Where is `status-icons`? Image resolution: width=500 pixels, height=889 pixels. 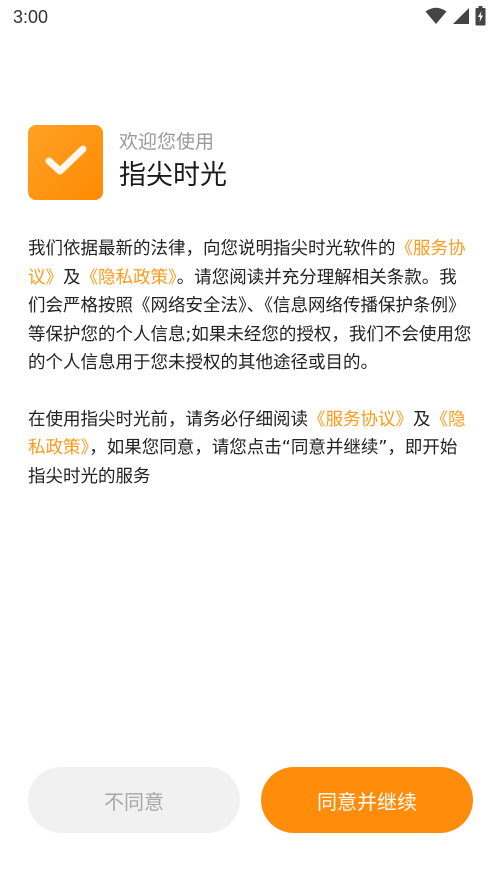
status-icons is located at coordinates (455, 16).